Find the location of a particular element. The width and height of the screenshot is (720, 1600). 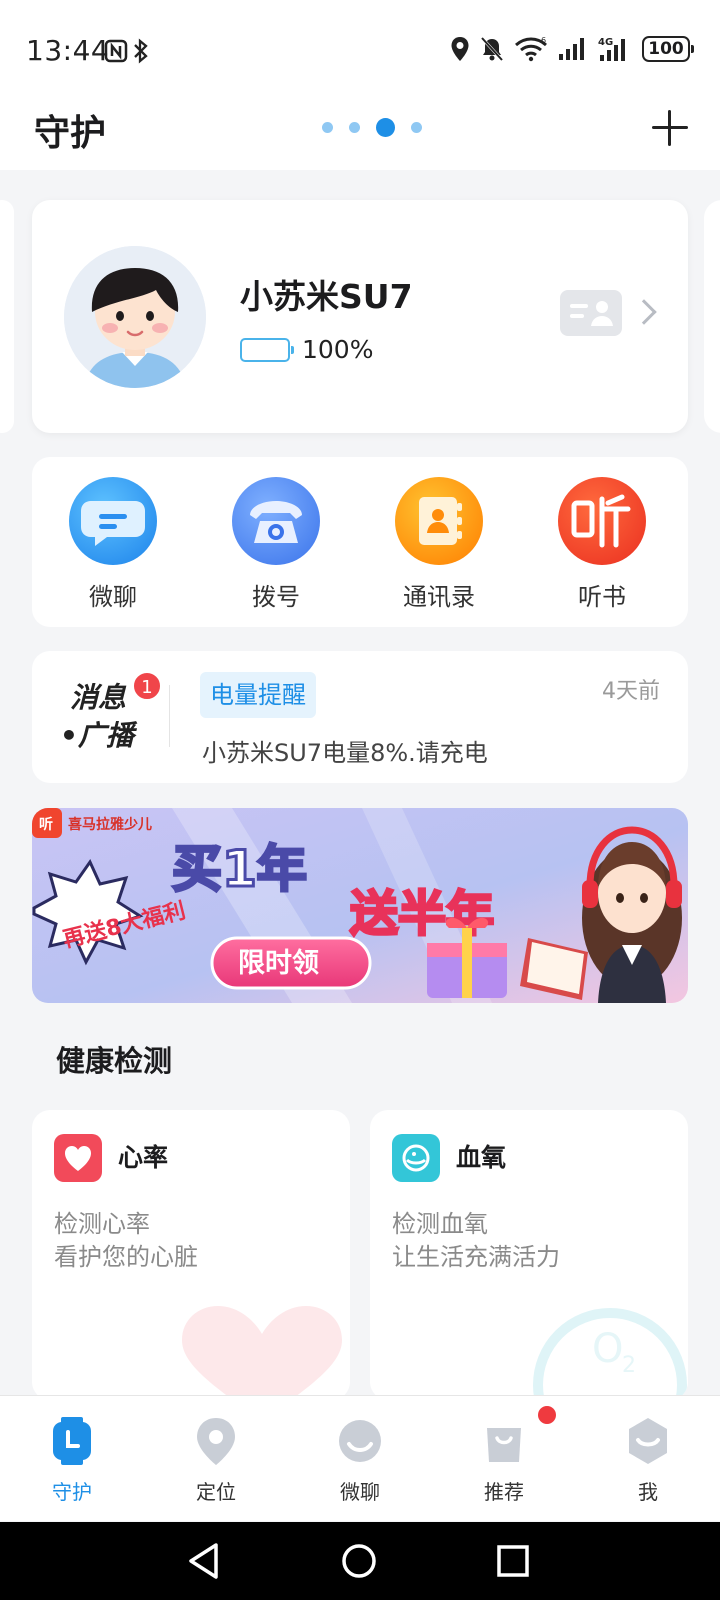

health-item-desc: 检测心率 看护您的心脏 is located at coordinates (126, 1241).